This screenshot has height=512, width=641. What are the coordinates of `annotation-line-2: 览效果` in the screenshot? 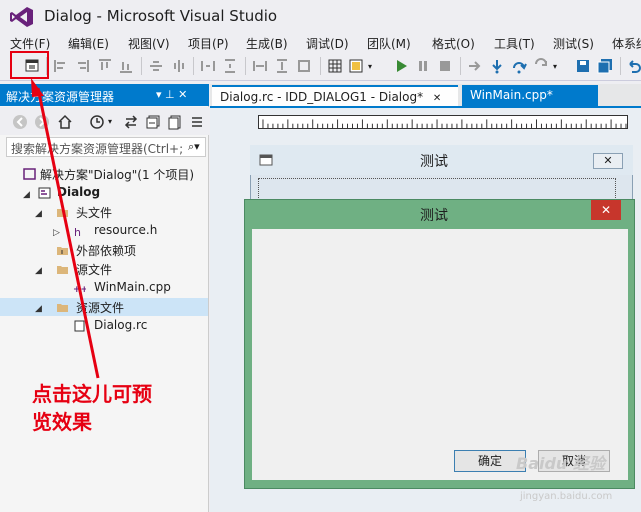 It's located at (62, 422).